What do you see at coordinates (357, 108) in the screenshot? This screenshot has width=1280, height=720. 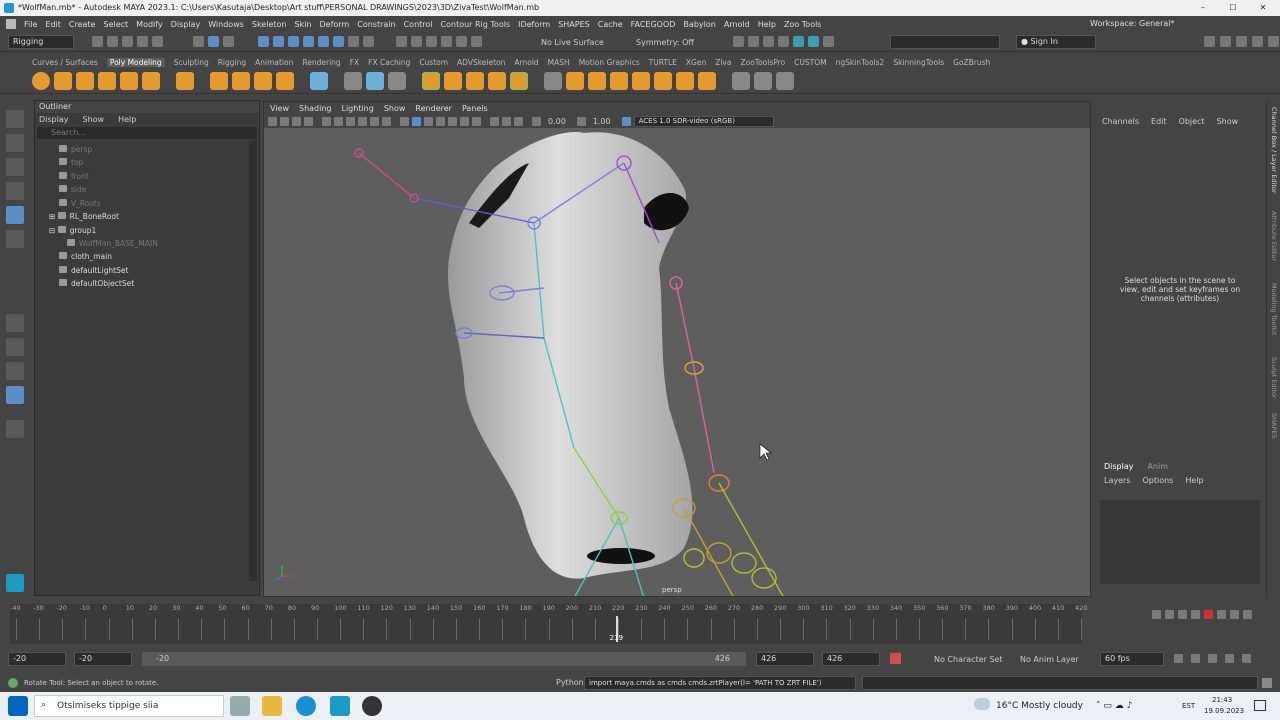 I see `viewport-menu-lighting: Lighting` at bounding box center [357, 108].